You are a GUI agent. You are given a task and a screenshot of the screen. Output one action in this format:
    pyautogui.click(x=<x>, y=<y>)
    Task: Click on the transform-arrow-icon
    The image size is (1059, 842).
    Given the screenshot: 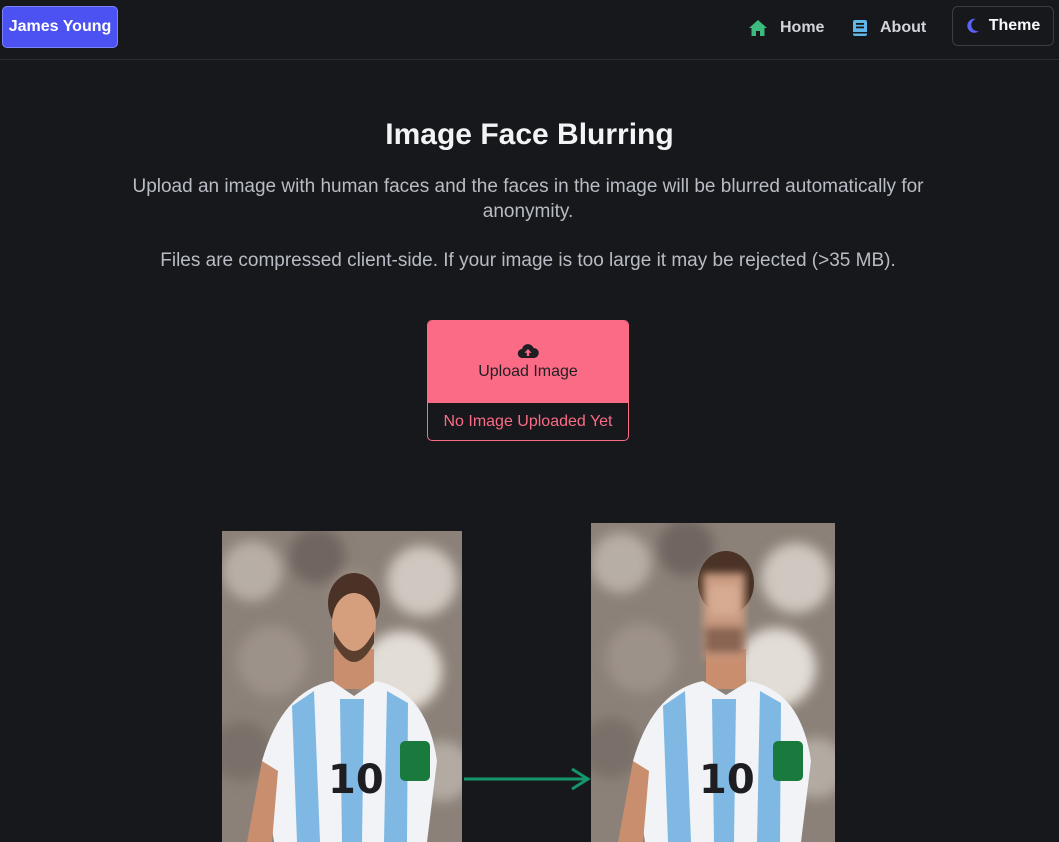 What is the action you would take?
    pyautogui.click(x=527, y=781)
    